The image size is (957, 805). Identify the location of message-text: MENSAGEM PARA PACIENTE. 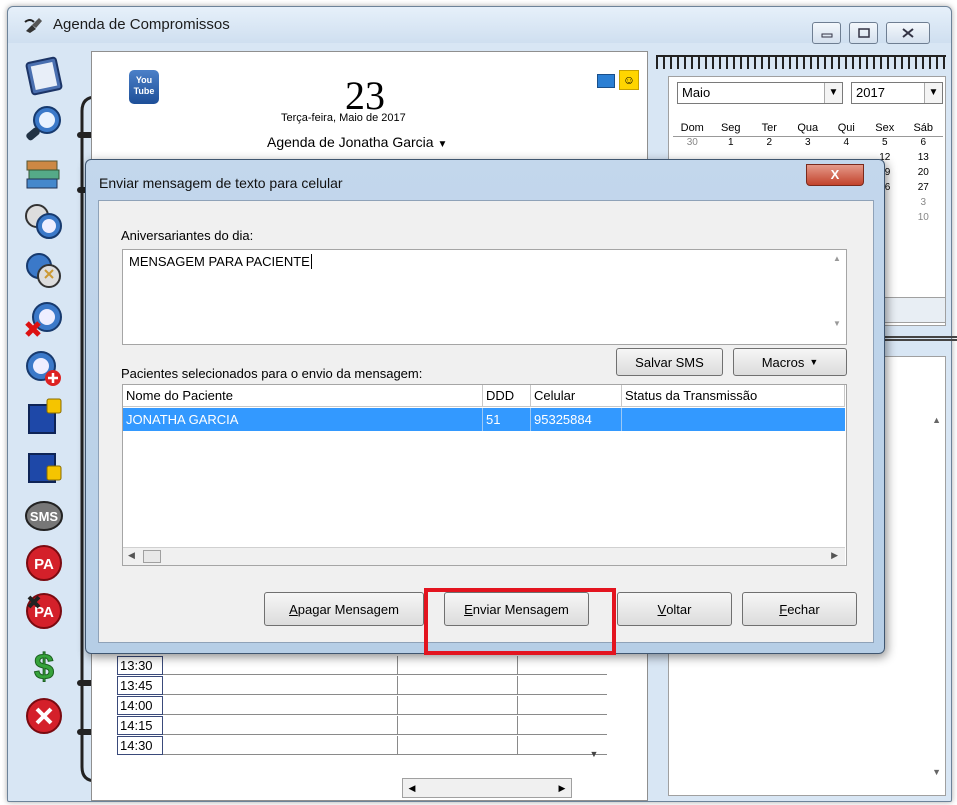
(219, 261).